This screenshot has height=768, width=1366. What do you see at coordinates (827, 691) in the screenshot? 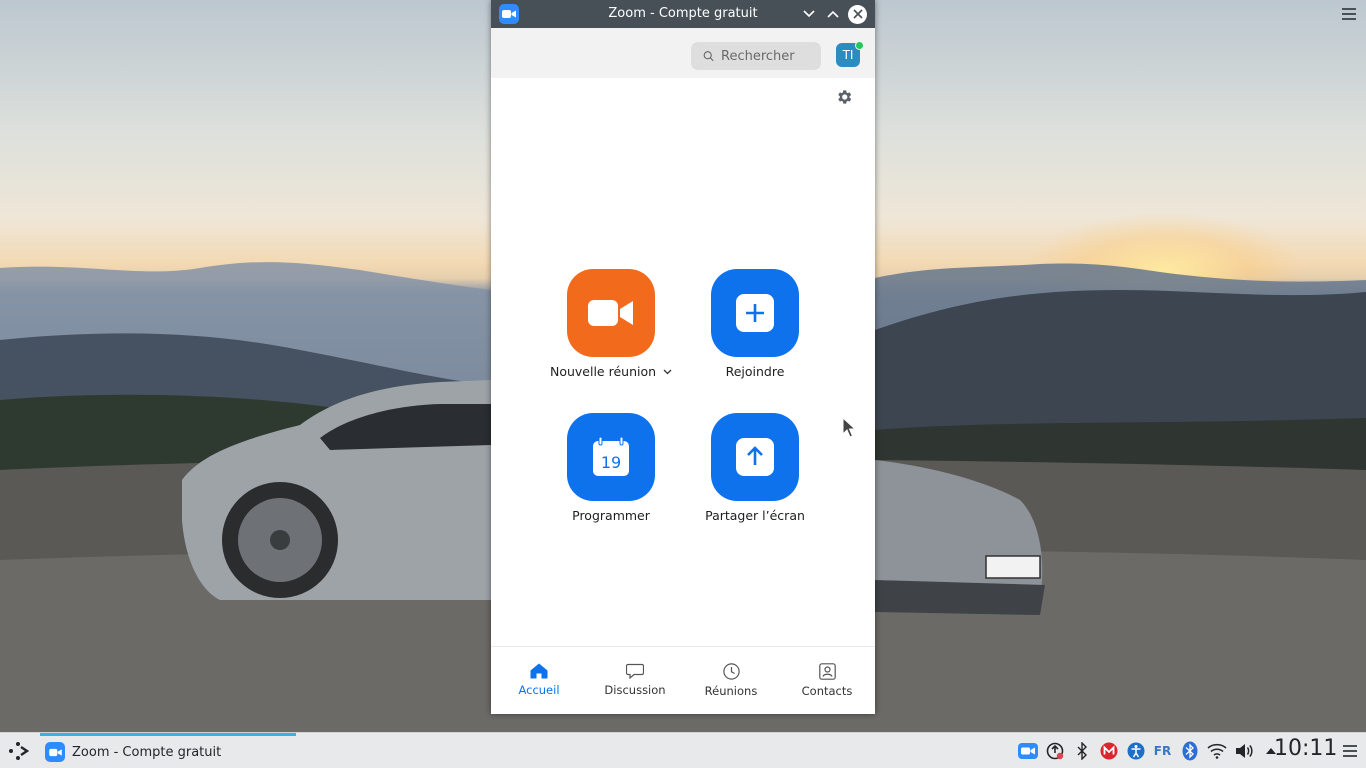
I see `nav-contacts-label: Contacts` at bounding box center [827, 691].